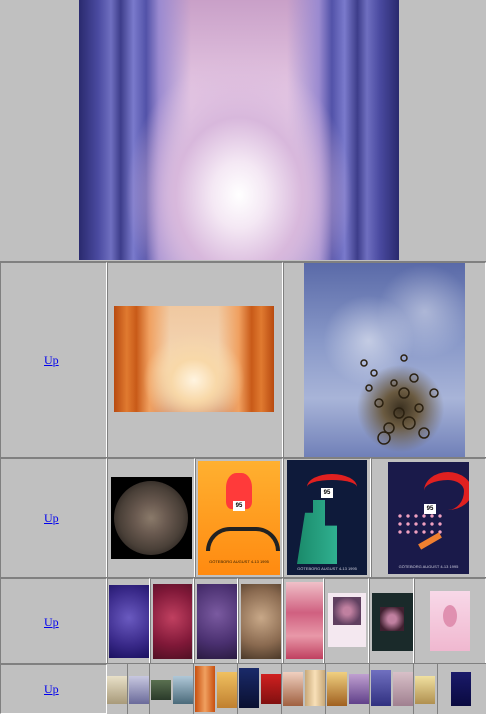 This screenshot has height=714, width=486. Describe the element at coordinates (450, 616) in the screenshot. I see `figure-icon` at that location.